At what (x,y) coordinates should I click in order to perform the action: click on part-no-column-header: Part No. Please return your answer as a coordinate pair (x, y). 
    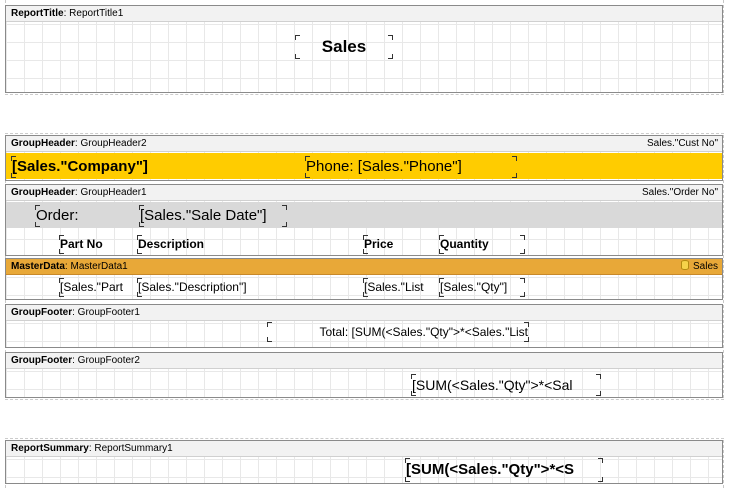
    Looking at the image, I should click on (98, 244).